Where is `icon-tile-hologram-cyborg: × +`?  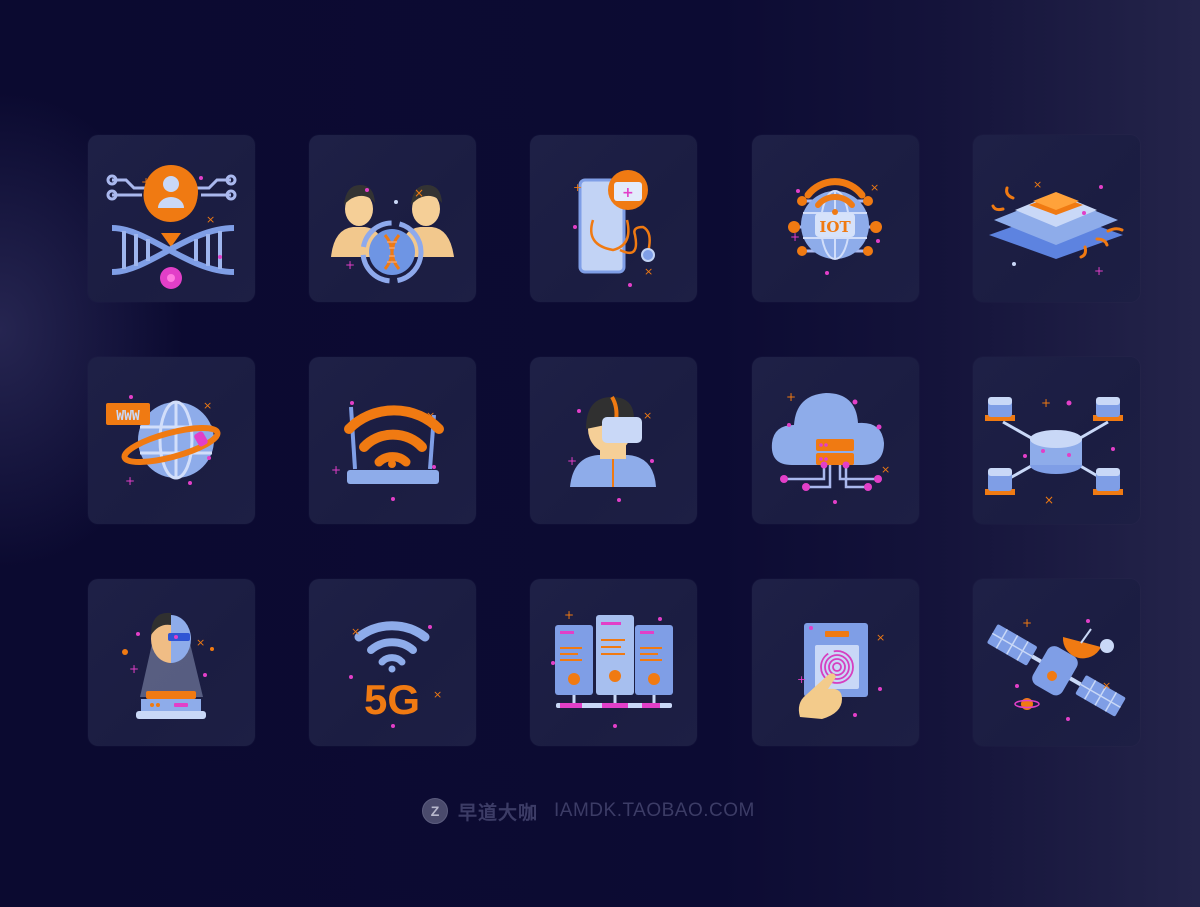 icon-tile-hologram-cyborg: × + is located at coordinates (171, 662).